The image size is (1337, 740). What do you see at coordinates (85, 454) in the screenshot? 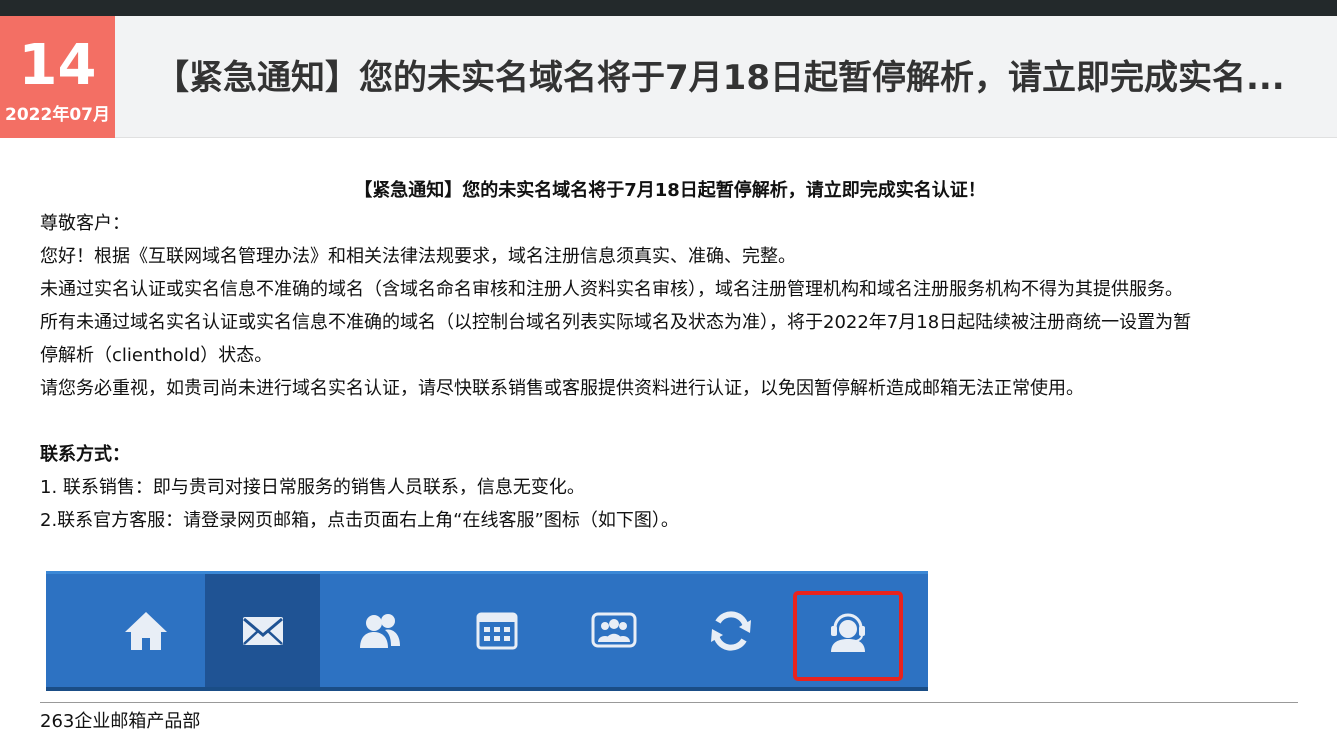
I see `contact-heading: 联系方式：` at bounding box center [85, 454].